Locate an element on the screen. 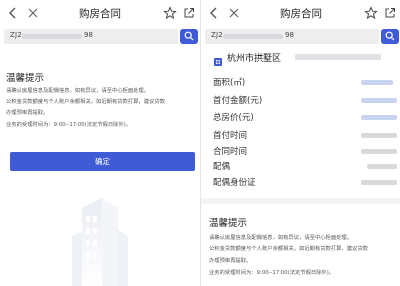 The image size is (400, 286). field-down-payment-label: 首付金额(元) is located at coordinates (238, 101).